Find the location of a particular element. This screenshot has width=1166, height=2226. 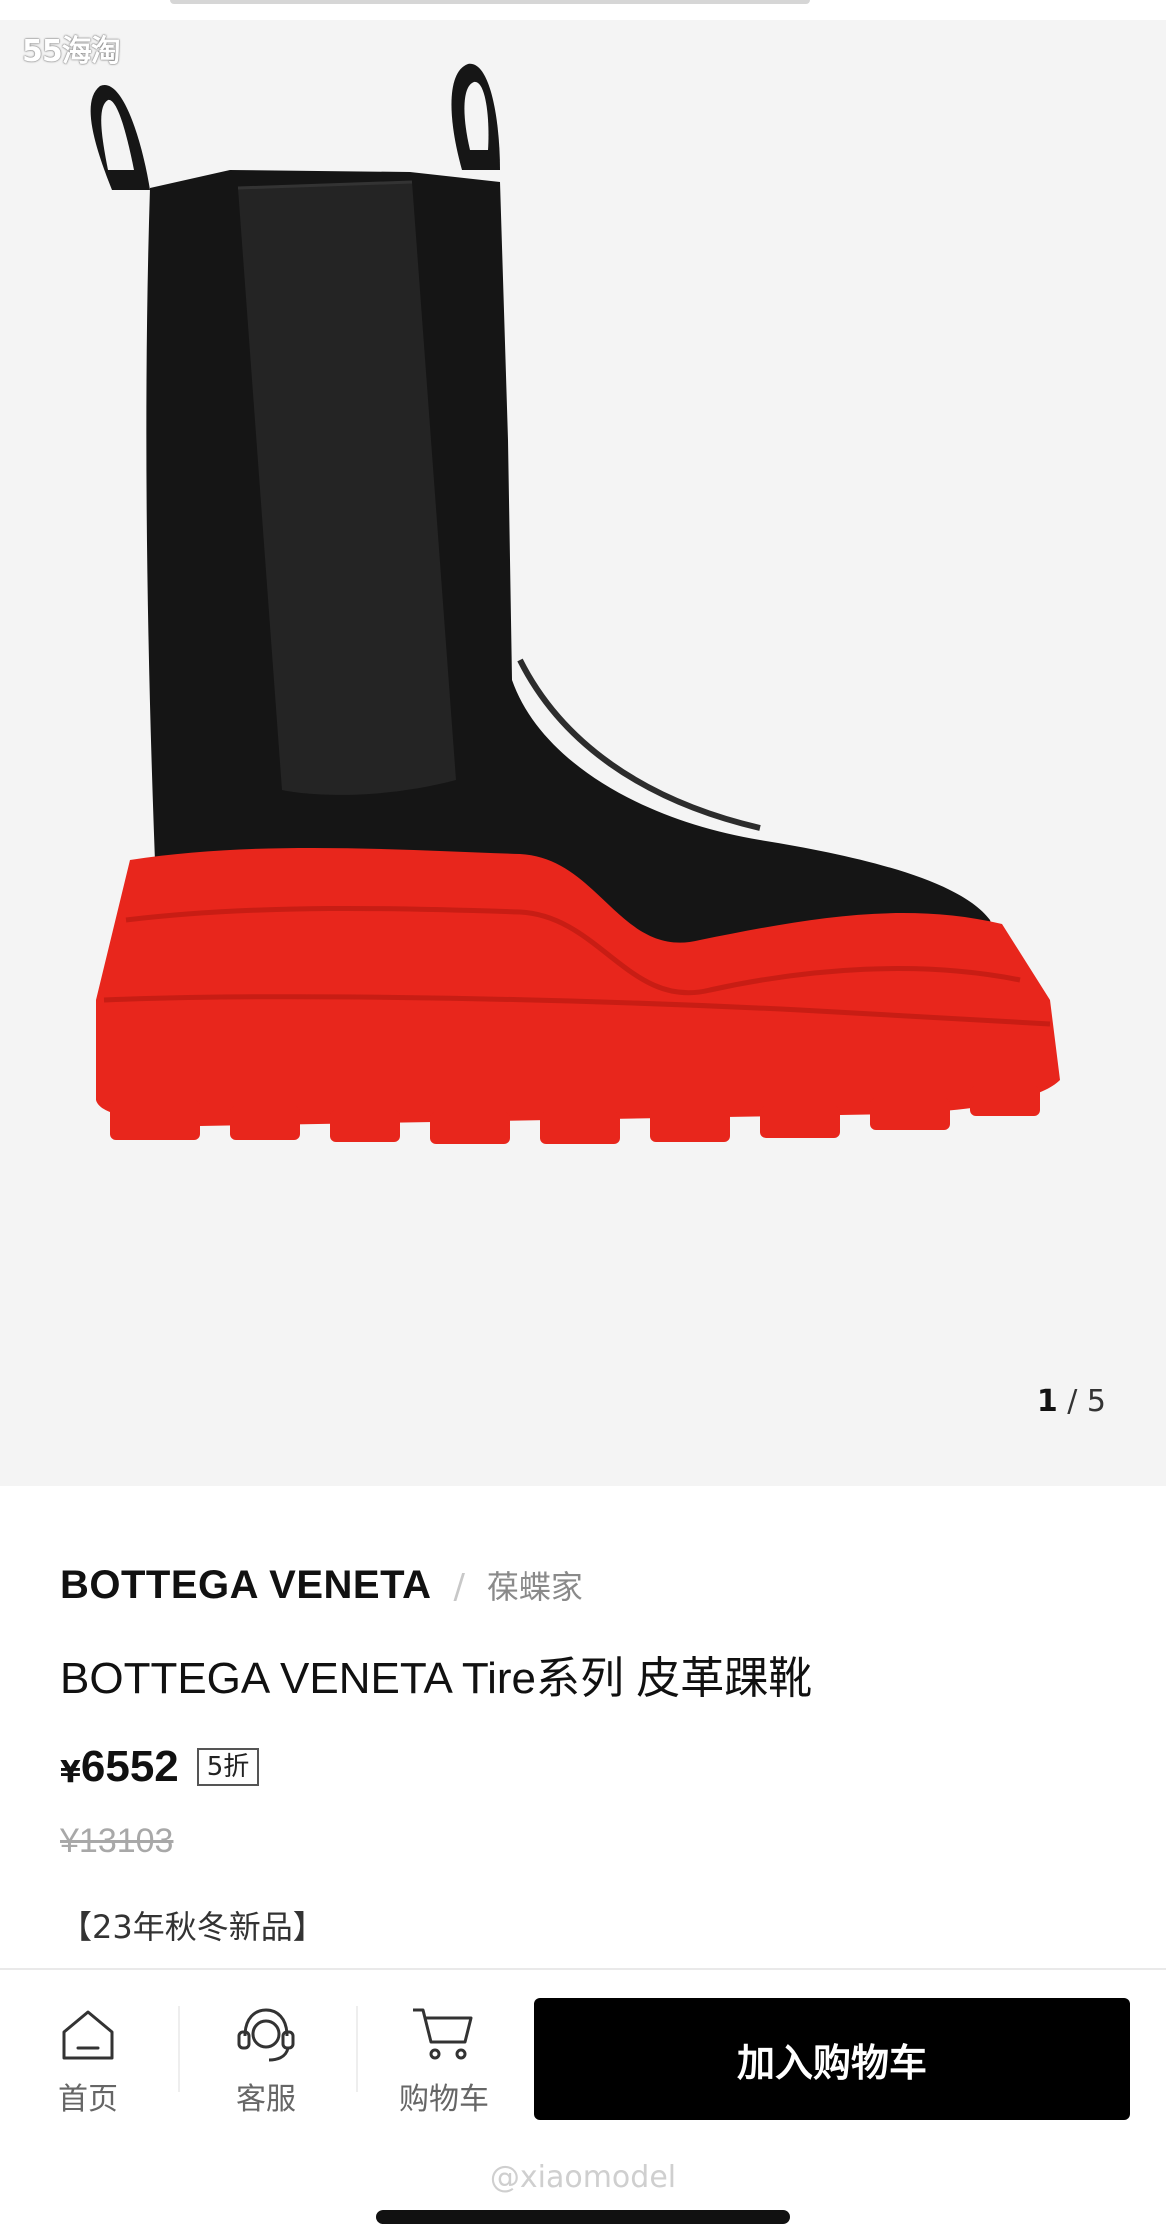

bottom-action-bar: 首页 客服 购物车 加入购物车 is located at coordinates (583, 2045).